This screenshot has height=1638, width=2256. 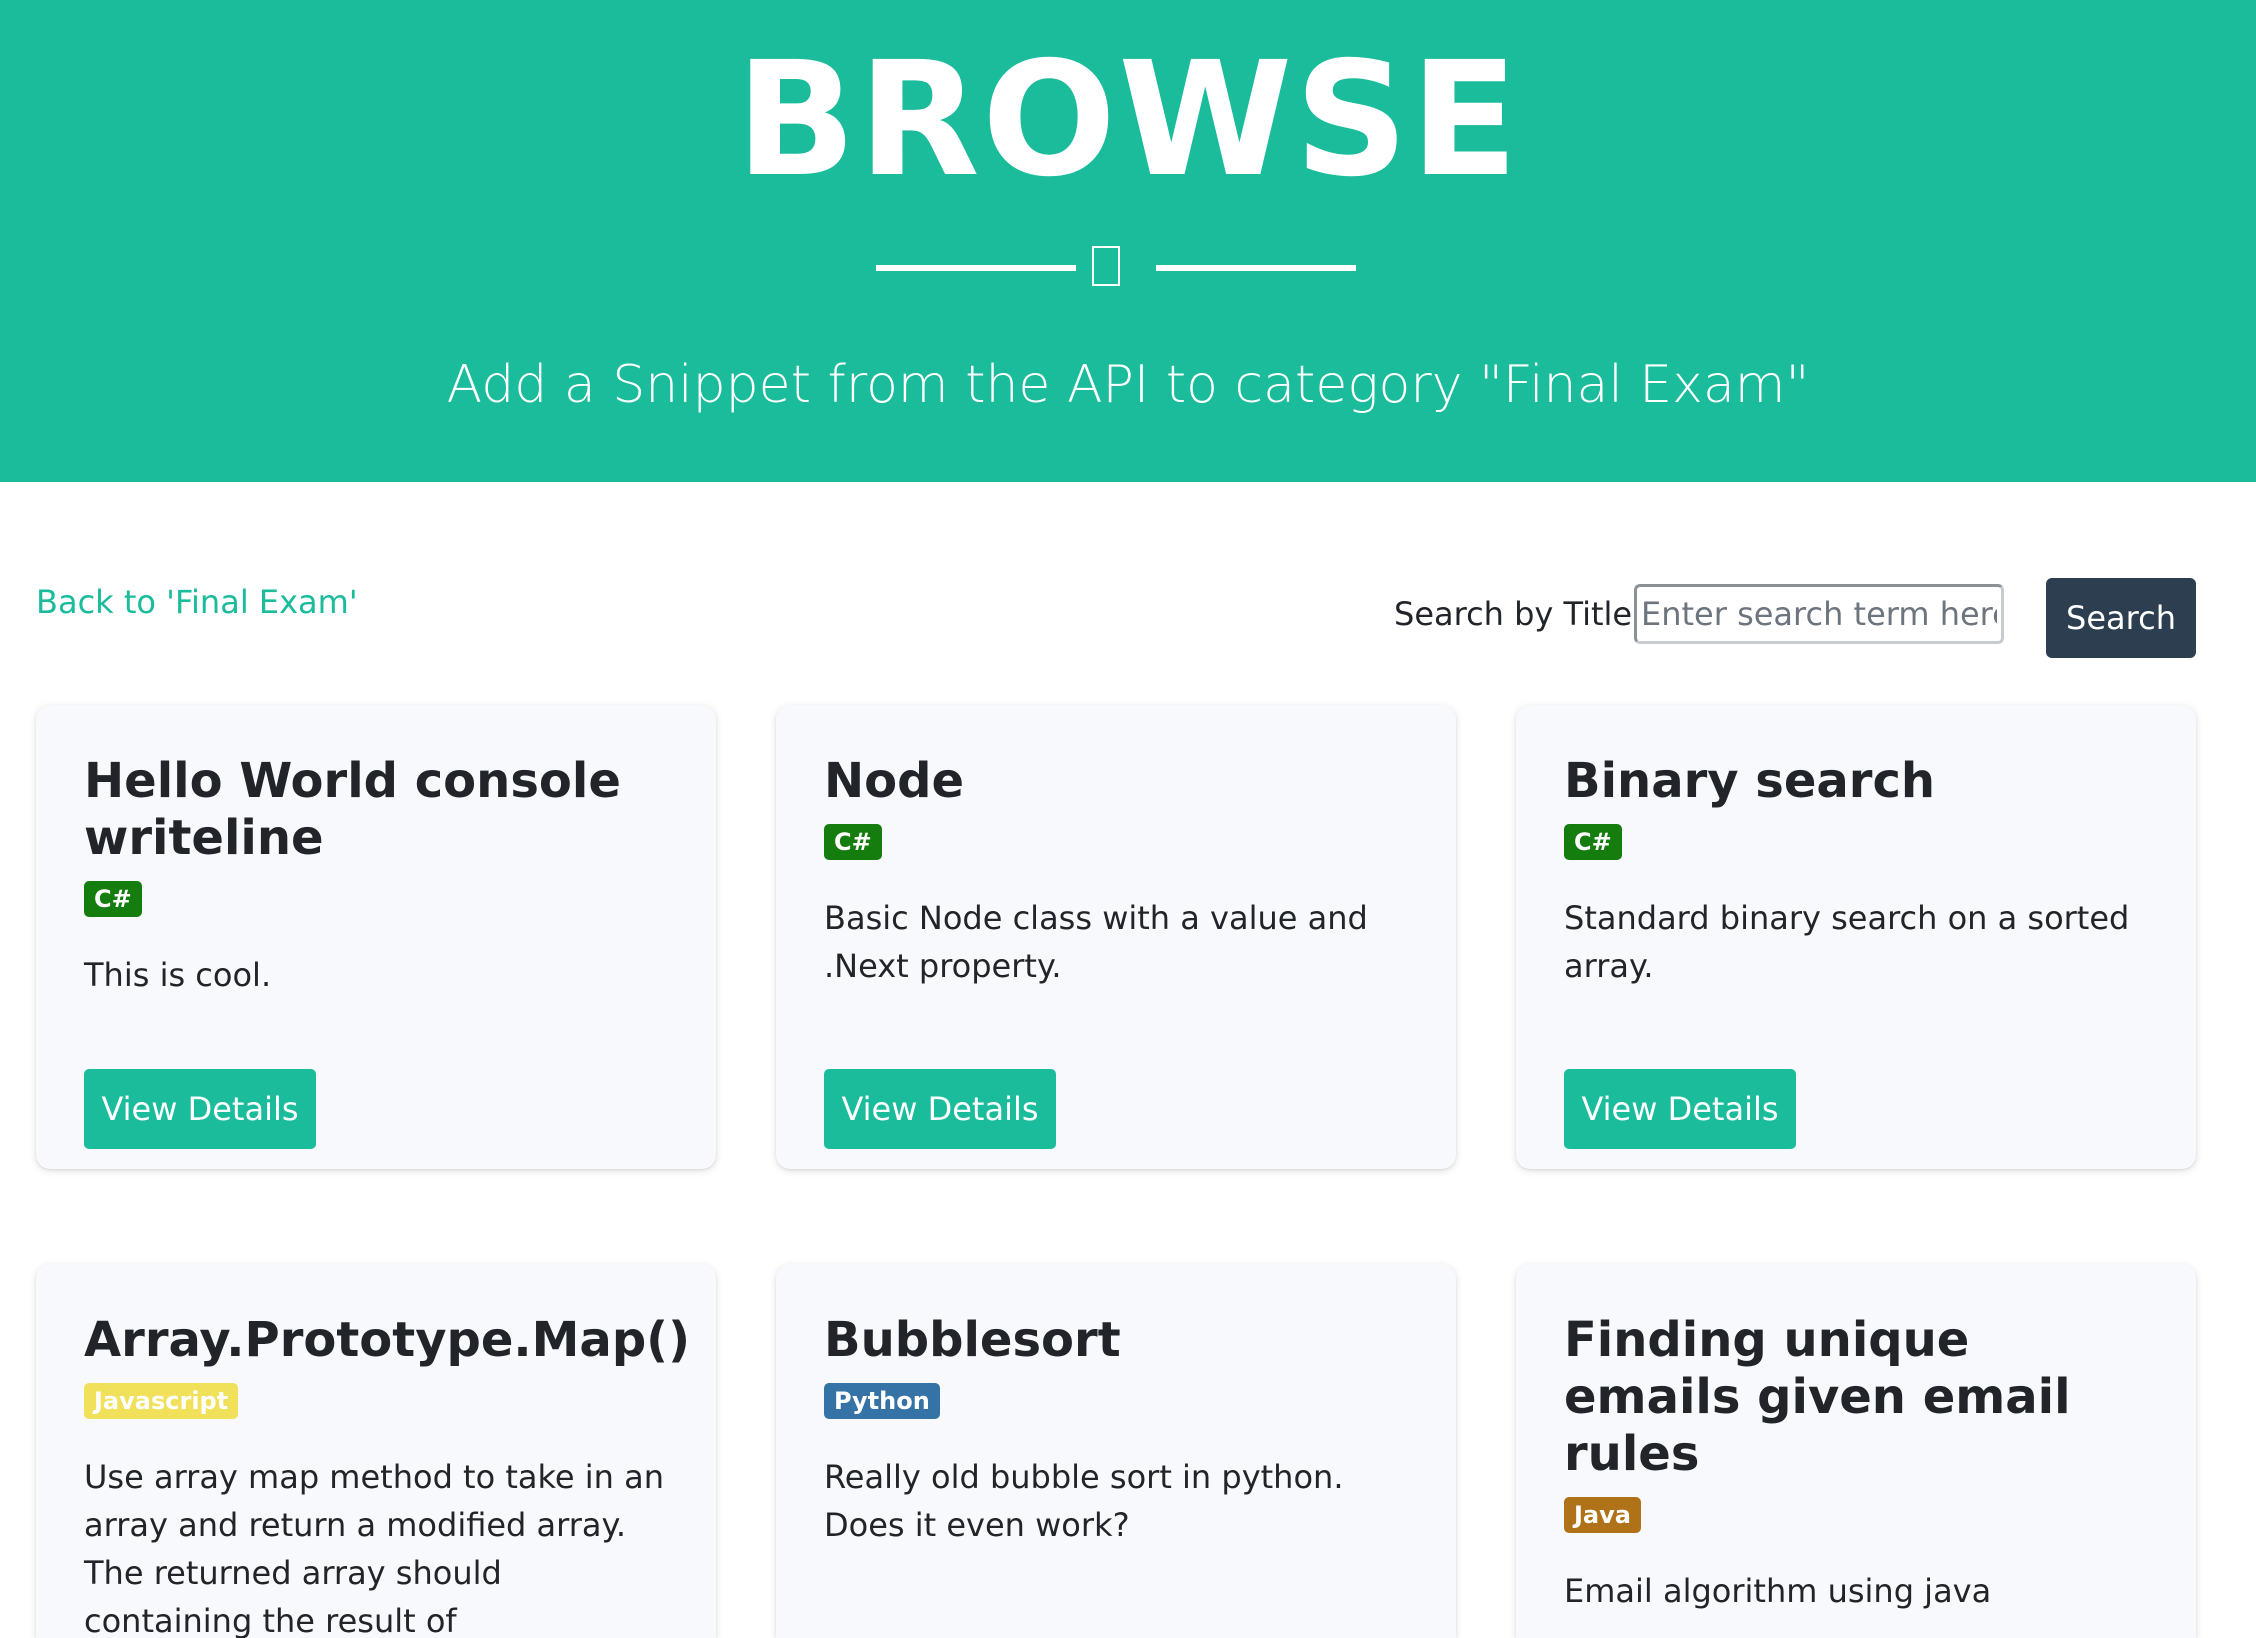 What do you see at coordinates (1817, 1397) in the screenshot?
I see `snippet-title: Finding unique emails given email rules` at bounding box center [1817, 1397].